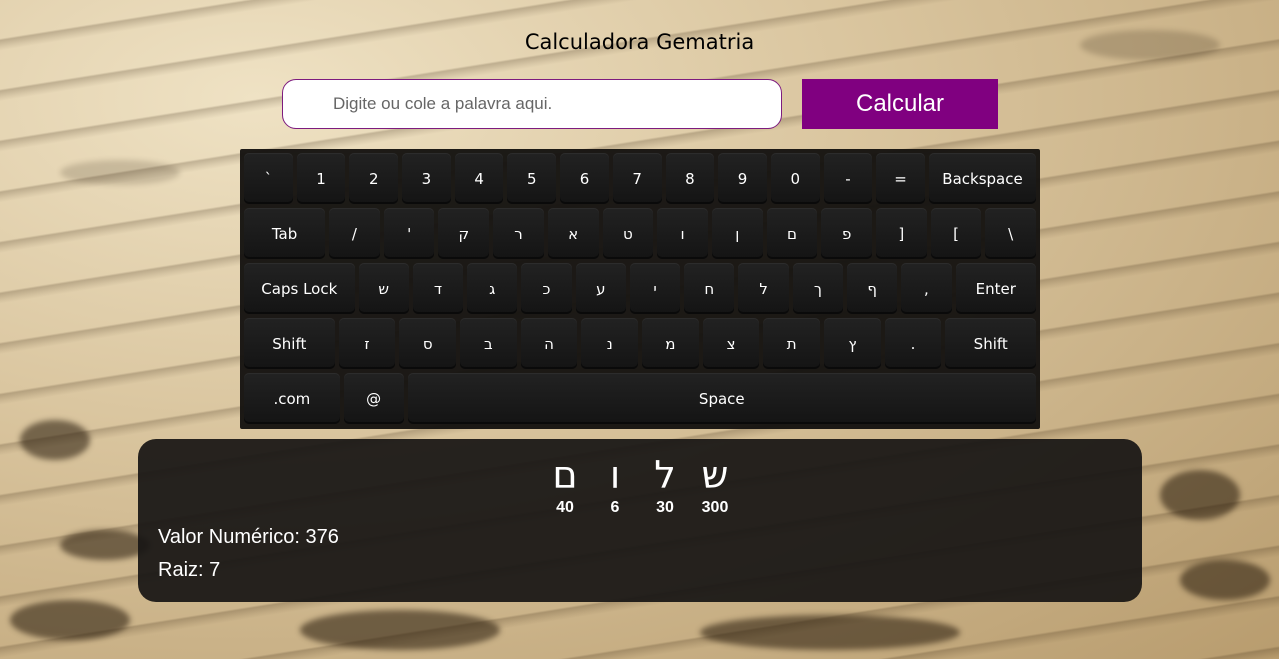  What do you see at coordinates (682, 233) in the screenshot?
I see `key: ו` at bounding box center [682, 233].